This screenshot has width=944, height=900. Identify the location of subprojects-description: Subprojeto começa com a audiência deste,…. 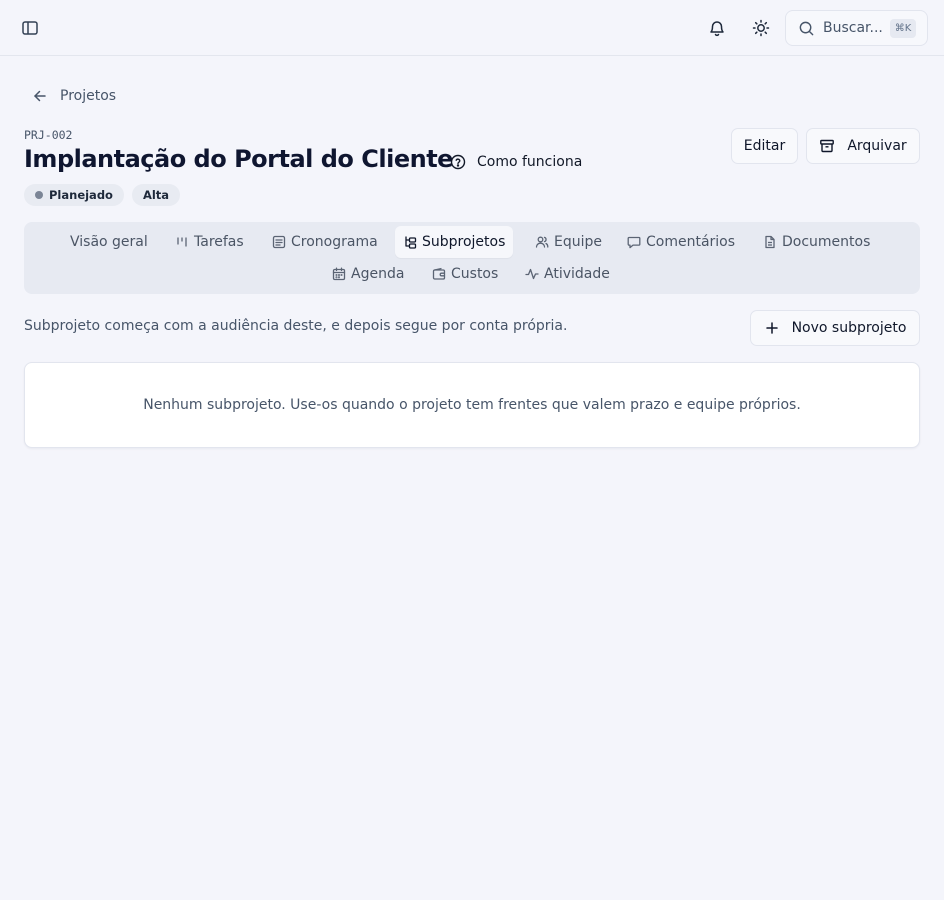
(296, 326).